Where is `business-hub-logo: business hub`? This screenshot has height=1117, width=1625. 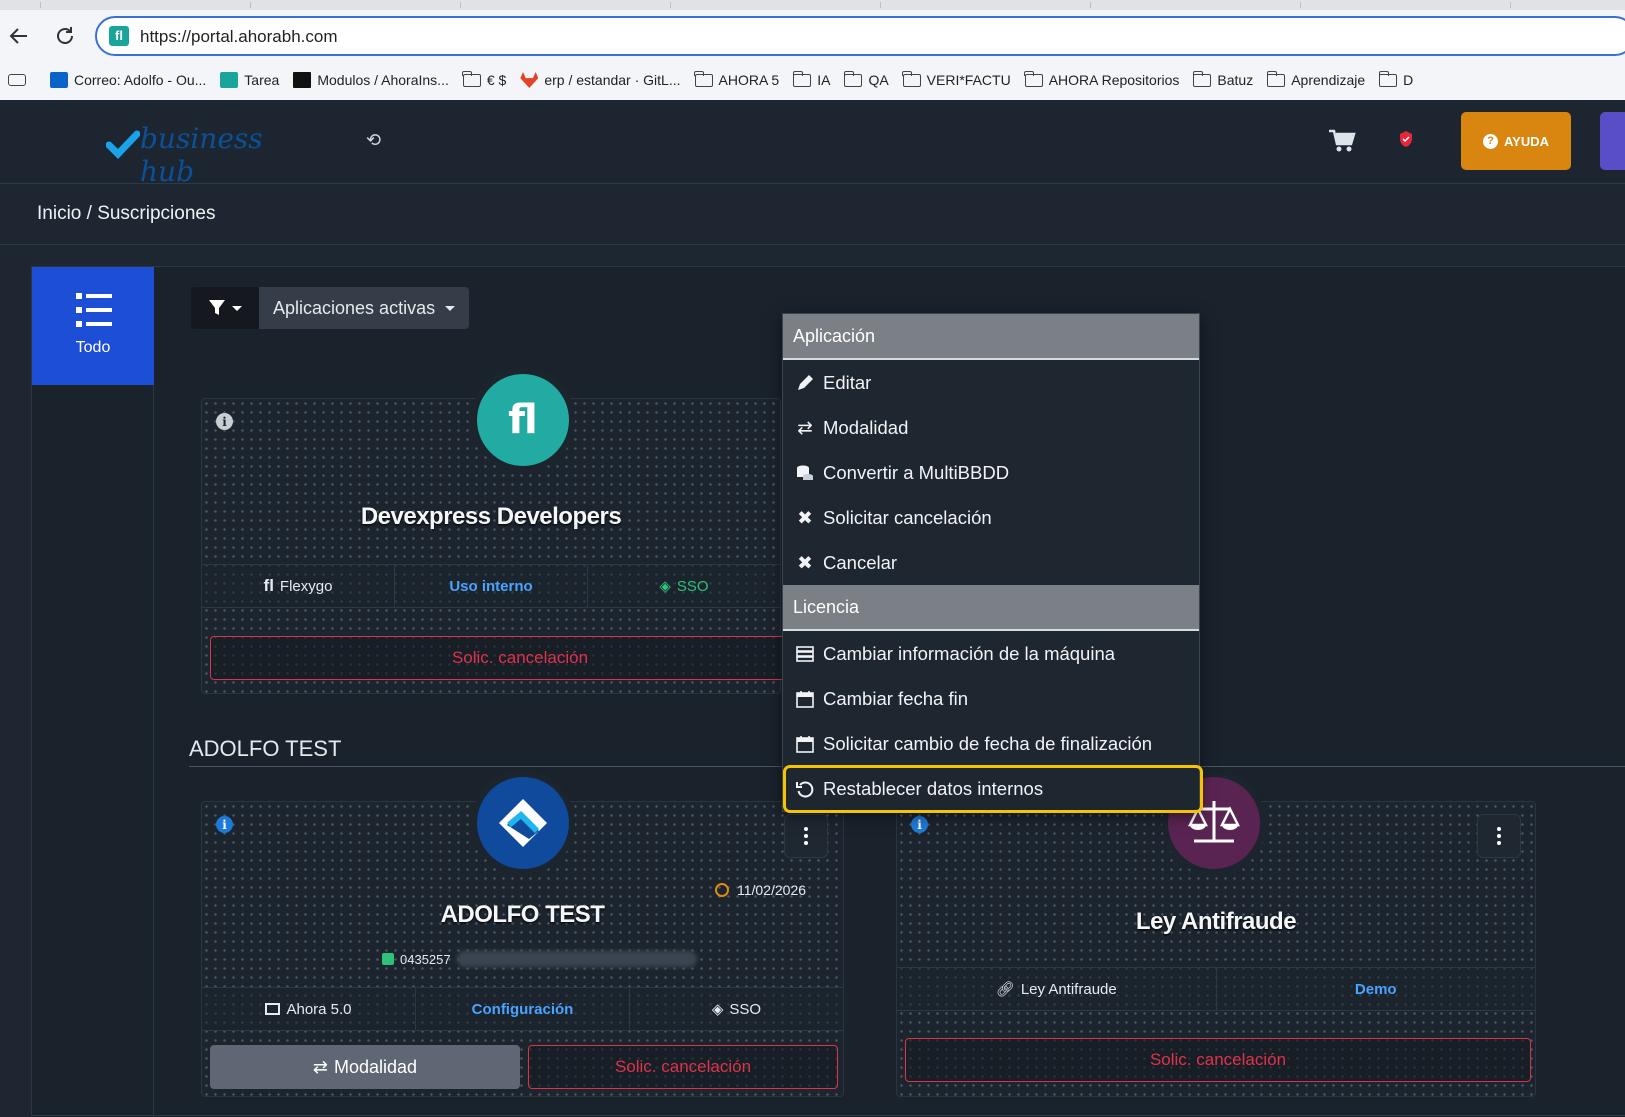
business-hub-logo: business hub is located at coordinates (206, 153).